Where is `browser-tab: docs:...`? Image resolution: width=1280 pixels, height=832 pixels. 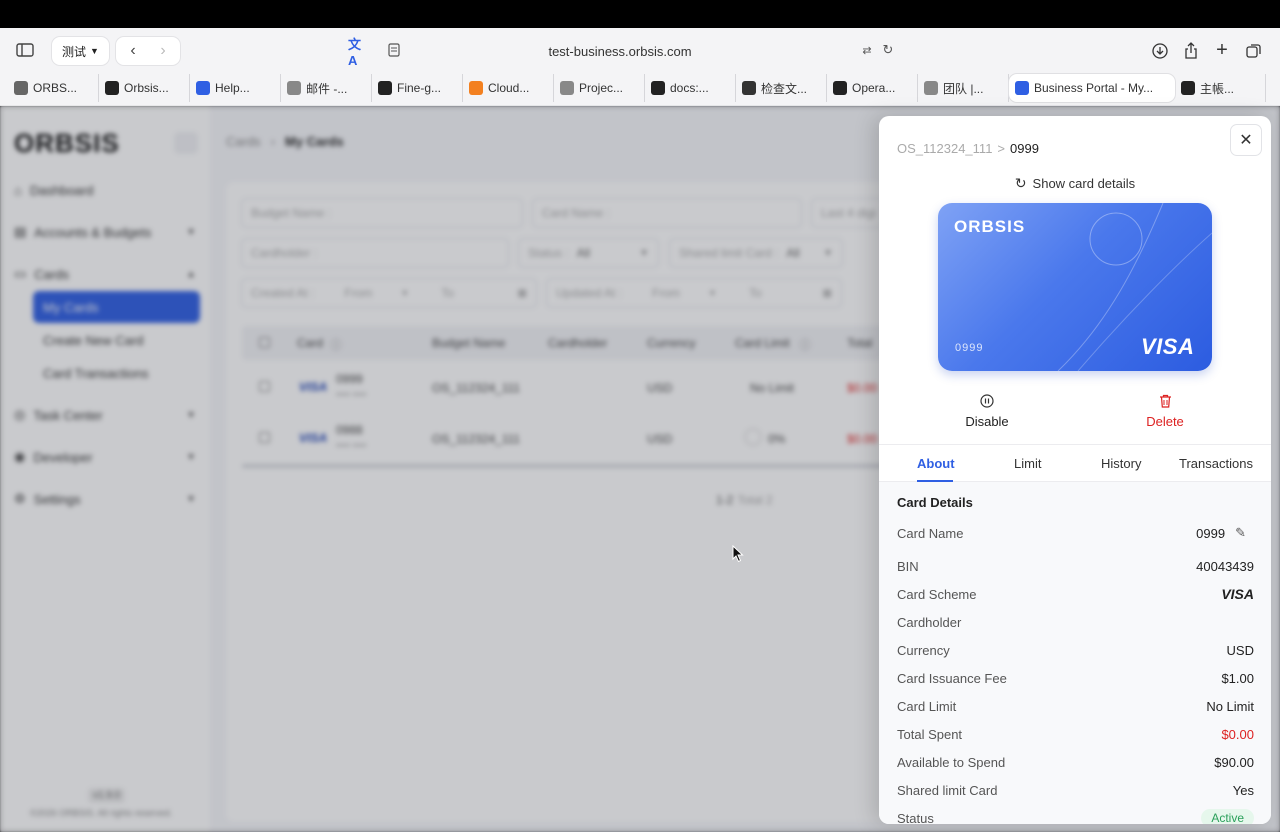 browser-tab: docs:... is located at coordinates (690, 88).